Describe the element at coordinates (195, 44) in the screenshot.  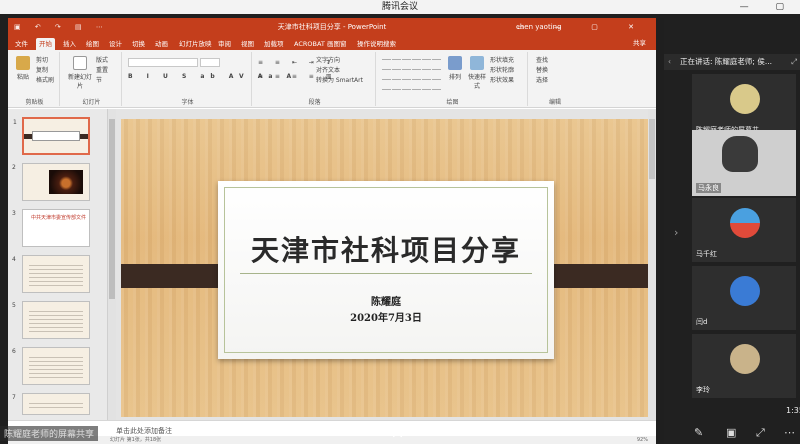
I see `tab-slideshow: 幻灯片放映` at that location.